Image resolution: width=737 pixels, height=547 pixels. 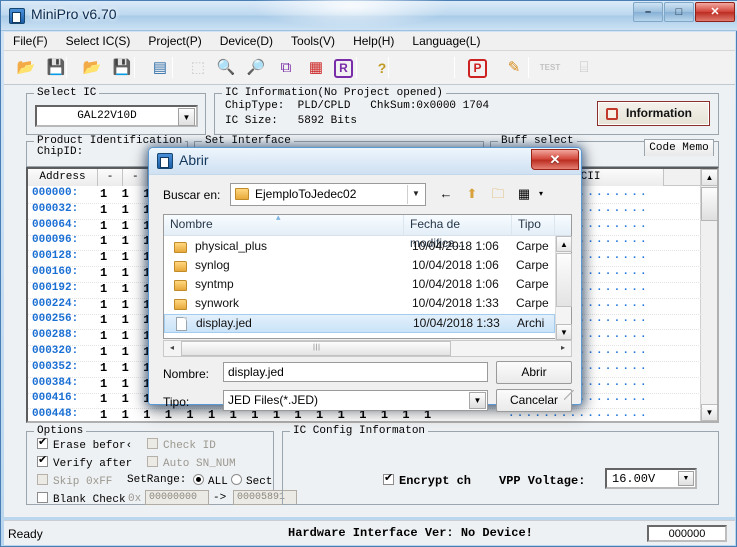 I want to click on look-in-value: EjemploToJedec02, so click(x=306, y=194).